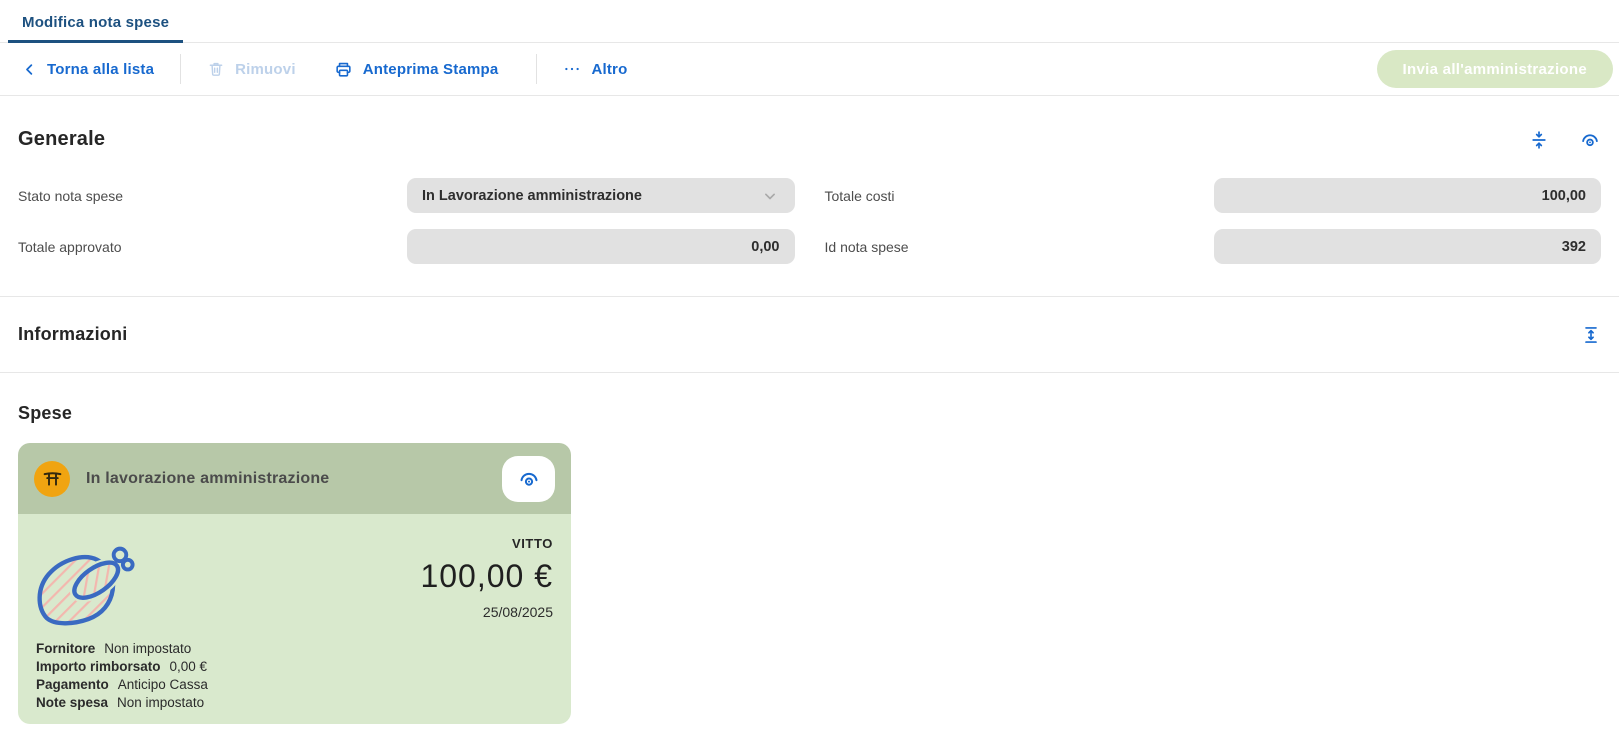 This screenshot has height=744, width=1619. I want to click on detail-value: Anticipo Cassa, so click(162, 684).